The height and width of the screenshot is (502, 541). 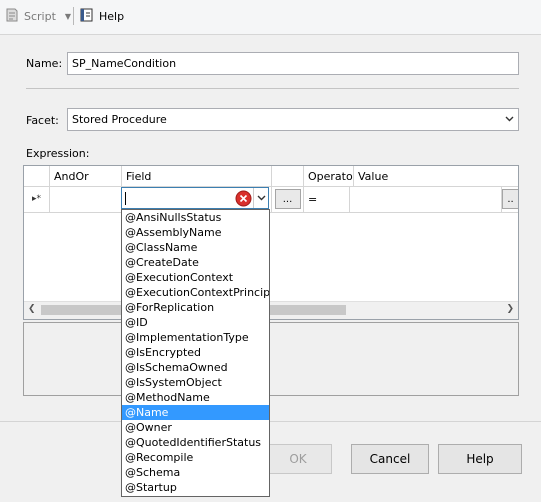 What do you see at coordinates (271, 310) in the screenshot?
I see `horizontal-scrollbar: ❮ ❯` at bounding box center [271, 310].